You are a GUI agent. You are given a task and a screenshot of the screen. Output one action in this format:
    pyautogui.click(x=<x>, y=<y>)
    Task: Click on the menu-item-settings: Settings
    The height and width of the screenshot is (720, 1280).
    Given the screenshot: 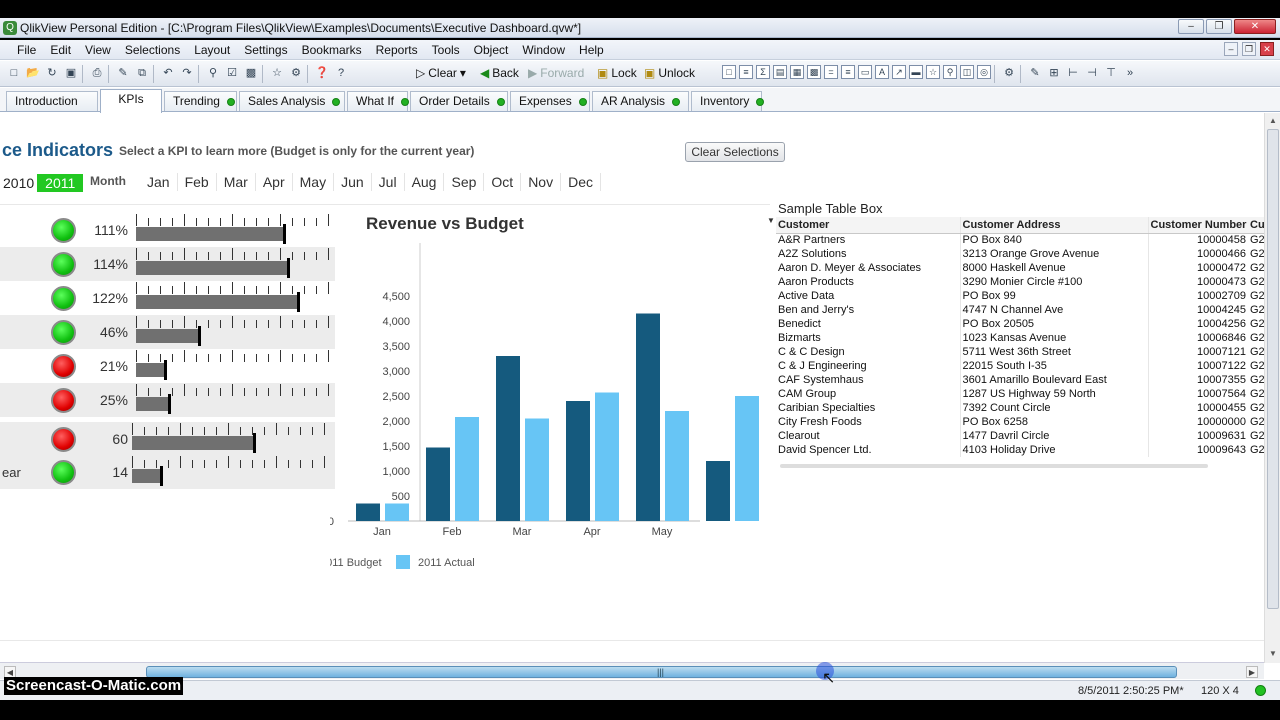 What is the action you would take?
    pyautogui.click(x=265, y=50)
    